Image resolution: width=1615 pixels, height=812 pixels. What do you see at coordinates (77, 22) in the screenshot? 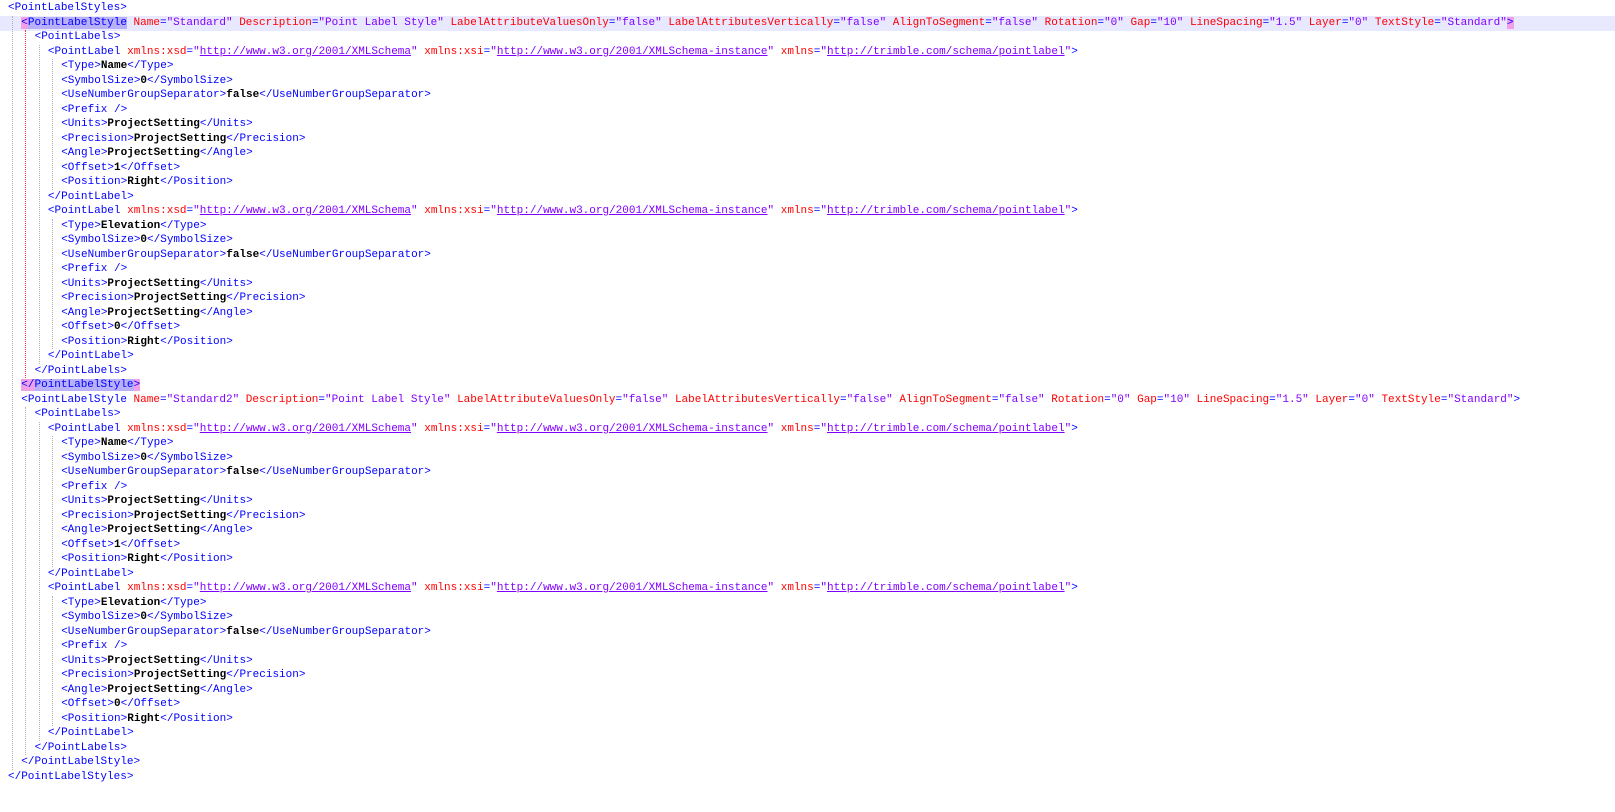
I see `xml-tag-name: PointLabelStyle` at bounding box center [77, 22].